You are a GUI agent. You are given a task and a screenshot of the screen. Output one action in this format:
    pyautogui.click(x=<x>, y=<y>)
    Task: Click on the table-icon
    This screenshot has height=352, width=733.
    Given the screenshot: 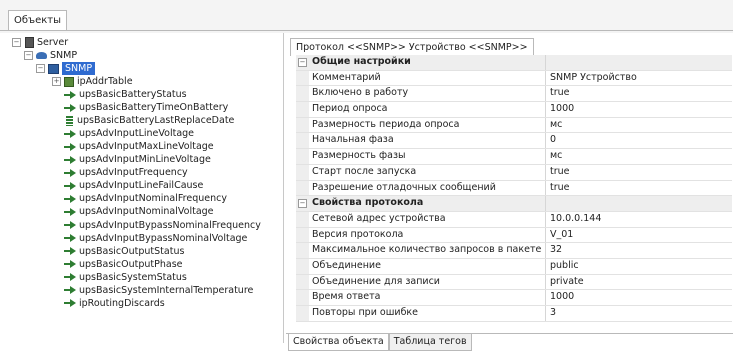 What is the action you would take?
    pyautogui.click(x=69, y=81)
    